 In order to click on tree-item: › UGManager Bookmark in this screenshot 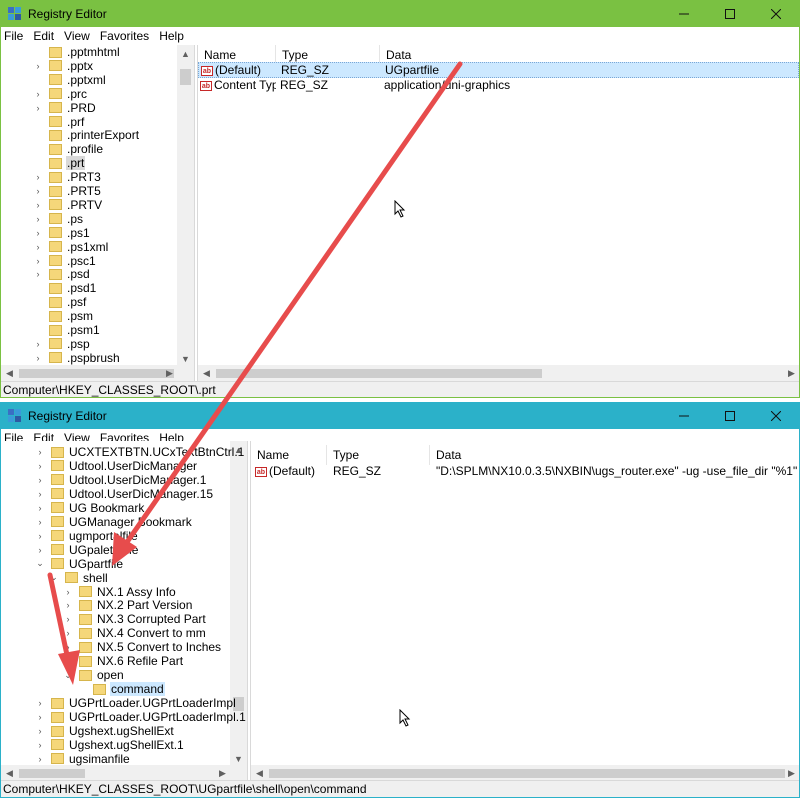, I will do `click(114, 522)`.